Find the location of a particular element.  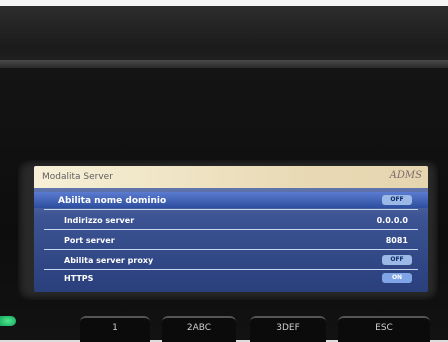

row-port-server: Port server 8081 is located at coordinates (231, 240).